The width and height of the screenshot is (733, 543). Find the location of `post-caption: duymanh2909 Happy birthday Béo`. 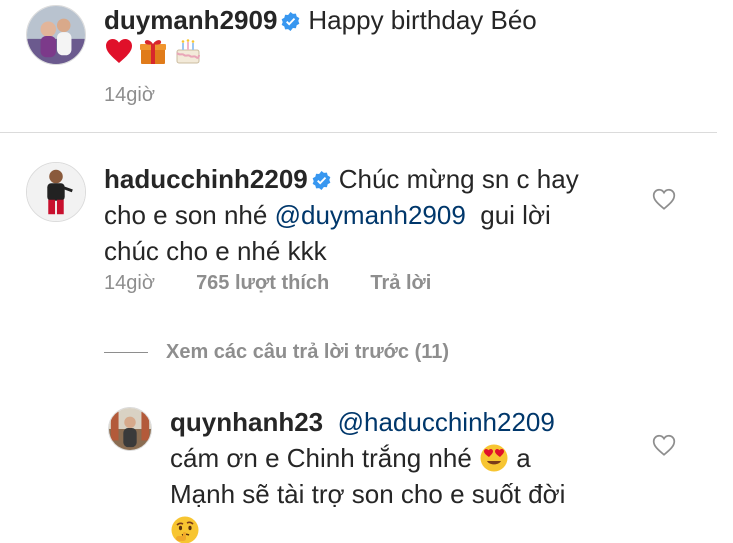

post-caption: duymanh2909 Happy birthday Béo is located at coordinates (404, 20).